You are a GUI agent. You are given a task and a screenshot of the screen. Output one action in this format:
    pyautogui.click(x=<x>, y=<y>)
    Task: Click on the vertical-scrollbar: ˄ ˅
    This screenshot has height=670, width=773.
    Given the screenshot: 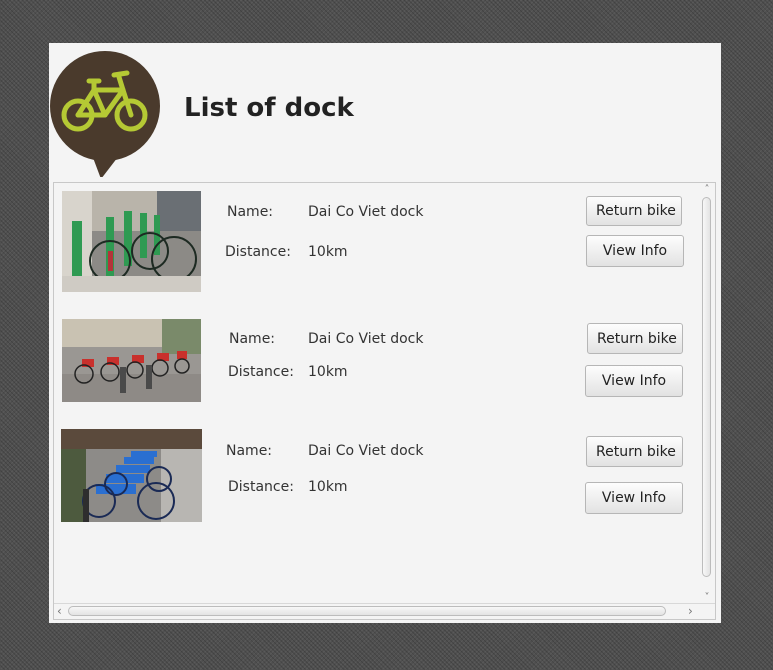 What is the action you would take?
    pyautogui.click(x=707, y=394)
    